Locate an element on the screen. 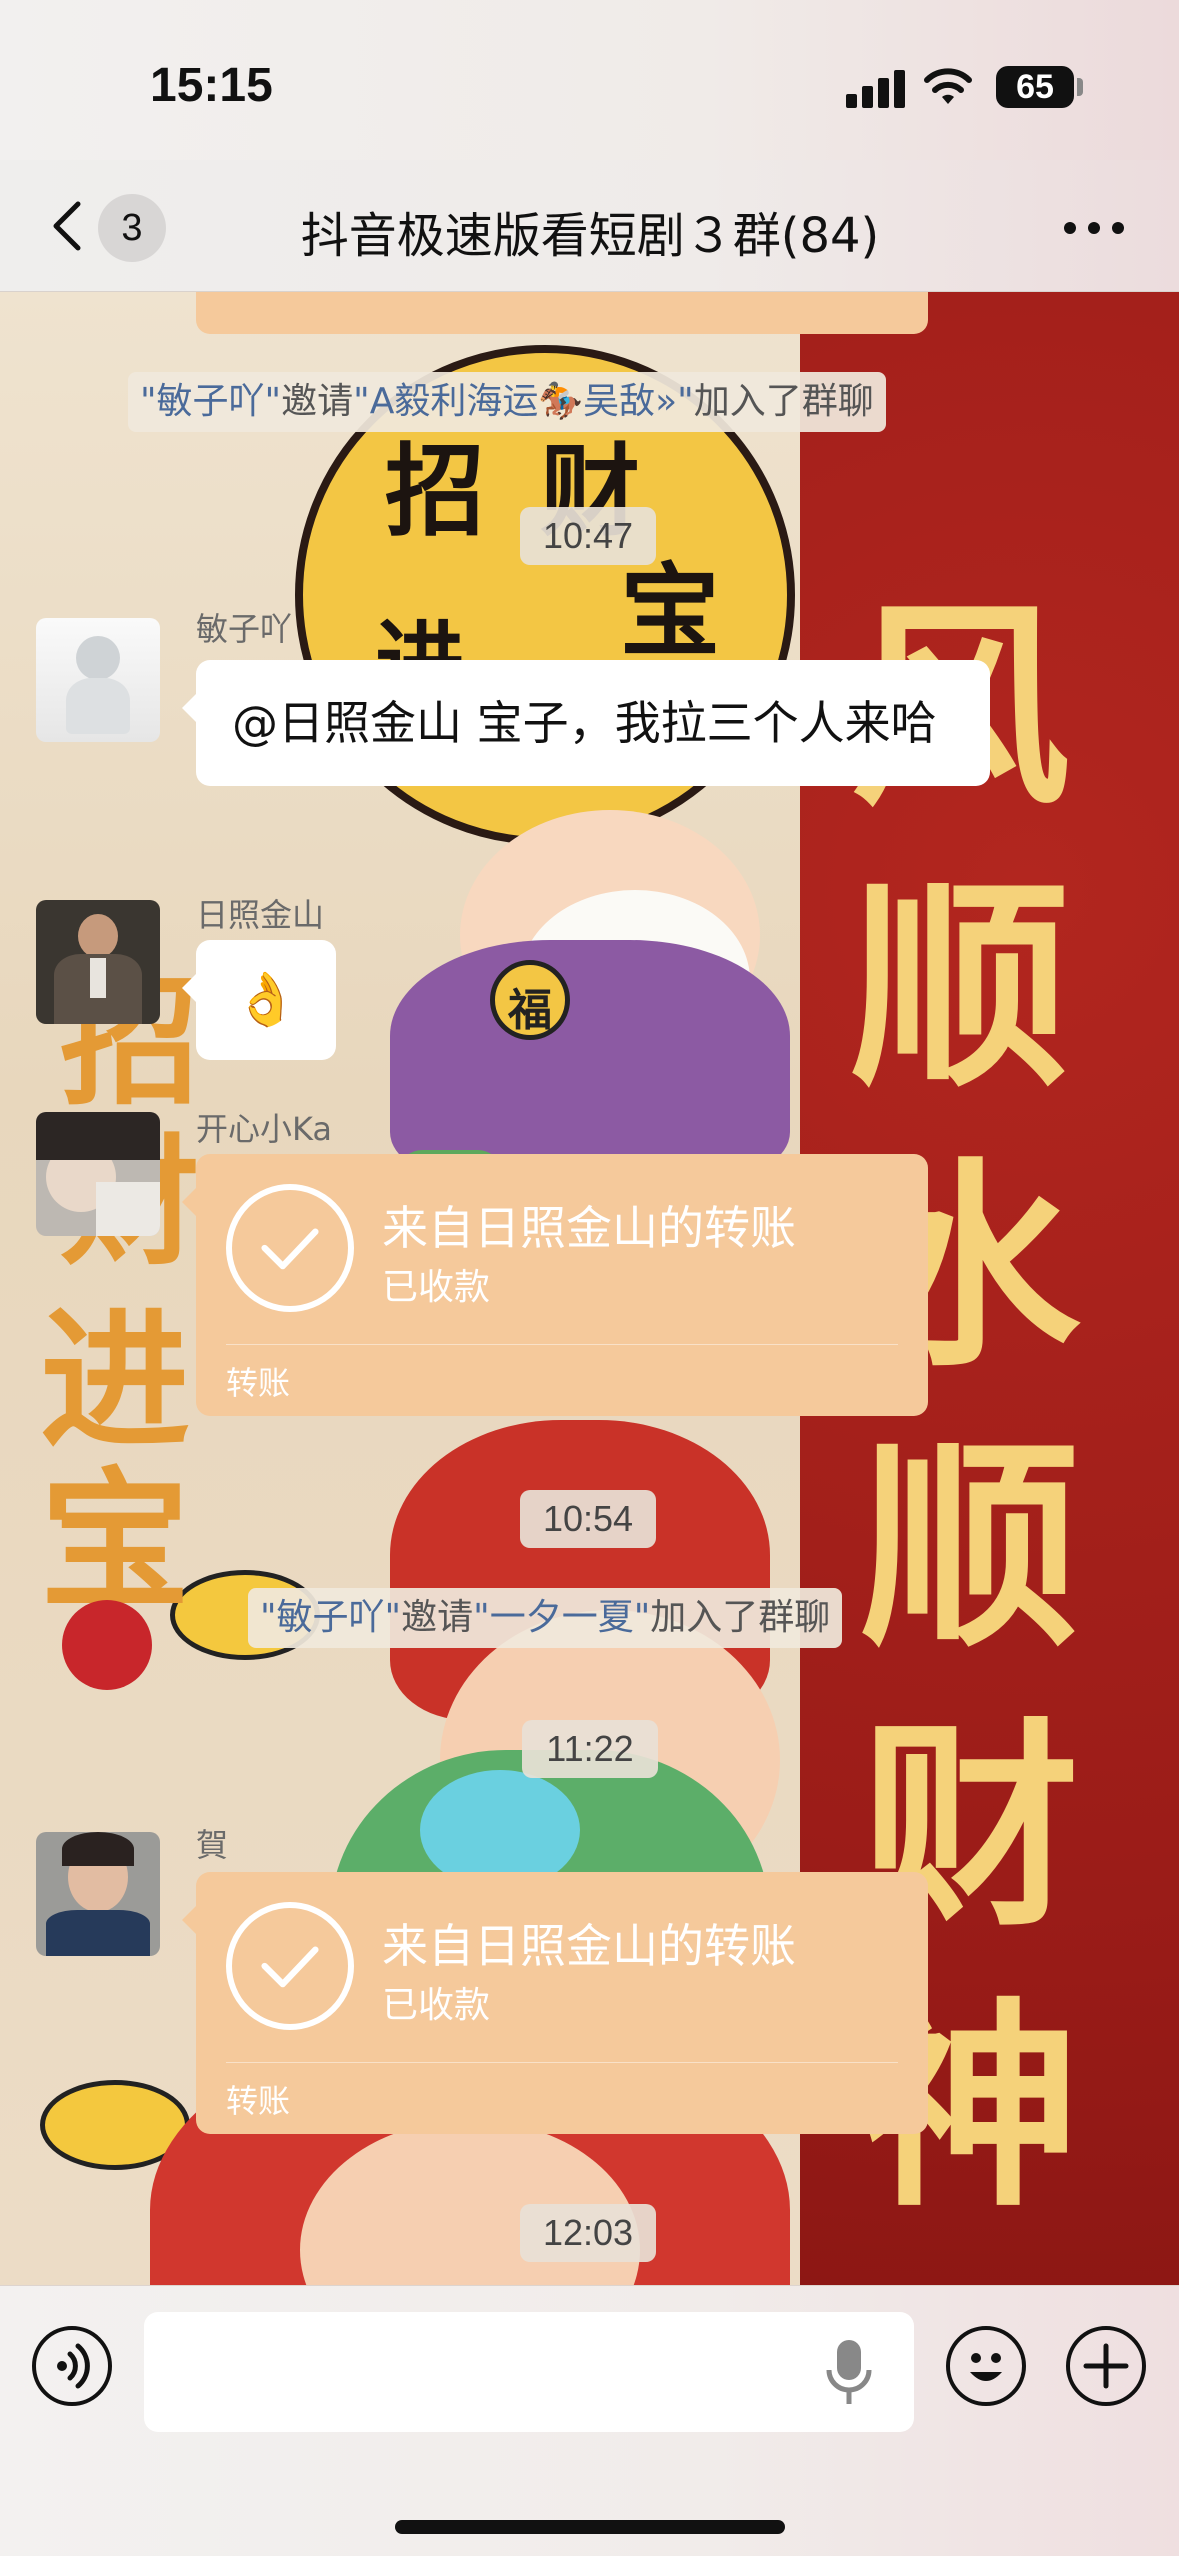 This screenshot has height=2556, width=1179. text-message-bubble: @日照金山 宝子，我拉三个人来哈 is located at coordinates (586, 723).